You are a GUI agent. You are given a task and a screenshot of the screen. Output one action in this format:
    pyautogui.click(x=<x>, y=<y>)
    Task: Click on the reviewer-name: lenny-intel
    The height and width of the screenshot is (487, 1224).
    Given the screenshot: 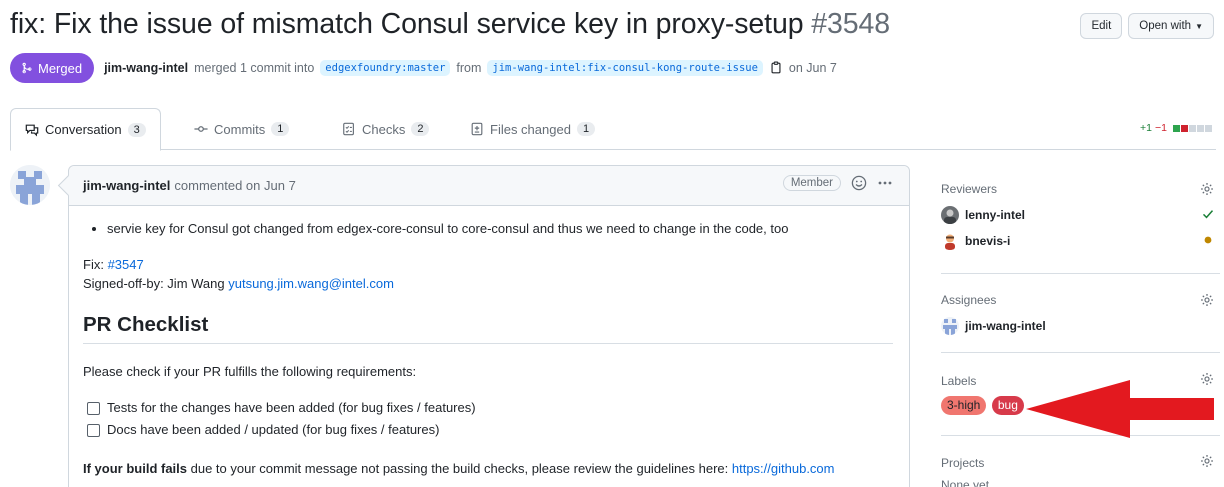 What is the action you would take?
    pyautogui.click(x=995, y=215)
    